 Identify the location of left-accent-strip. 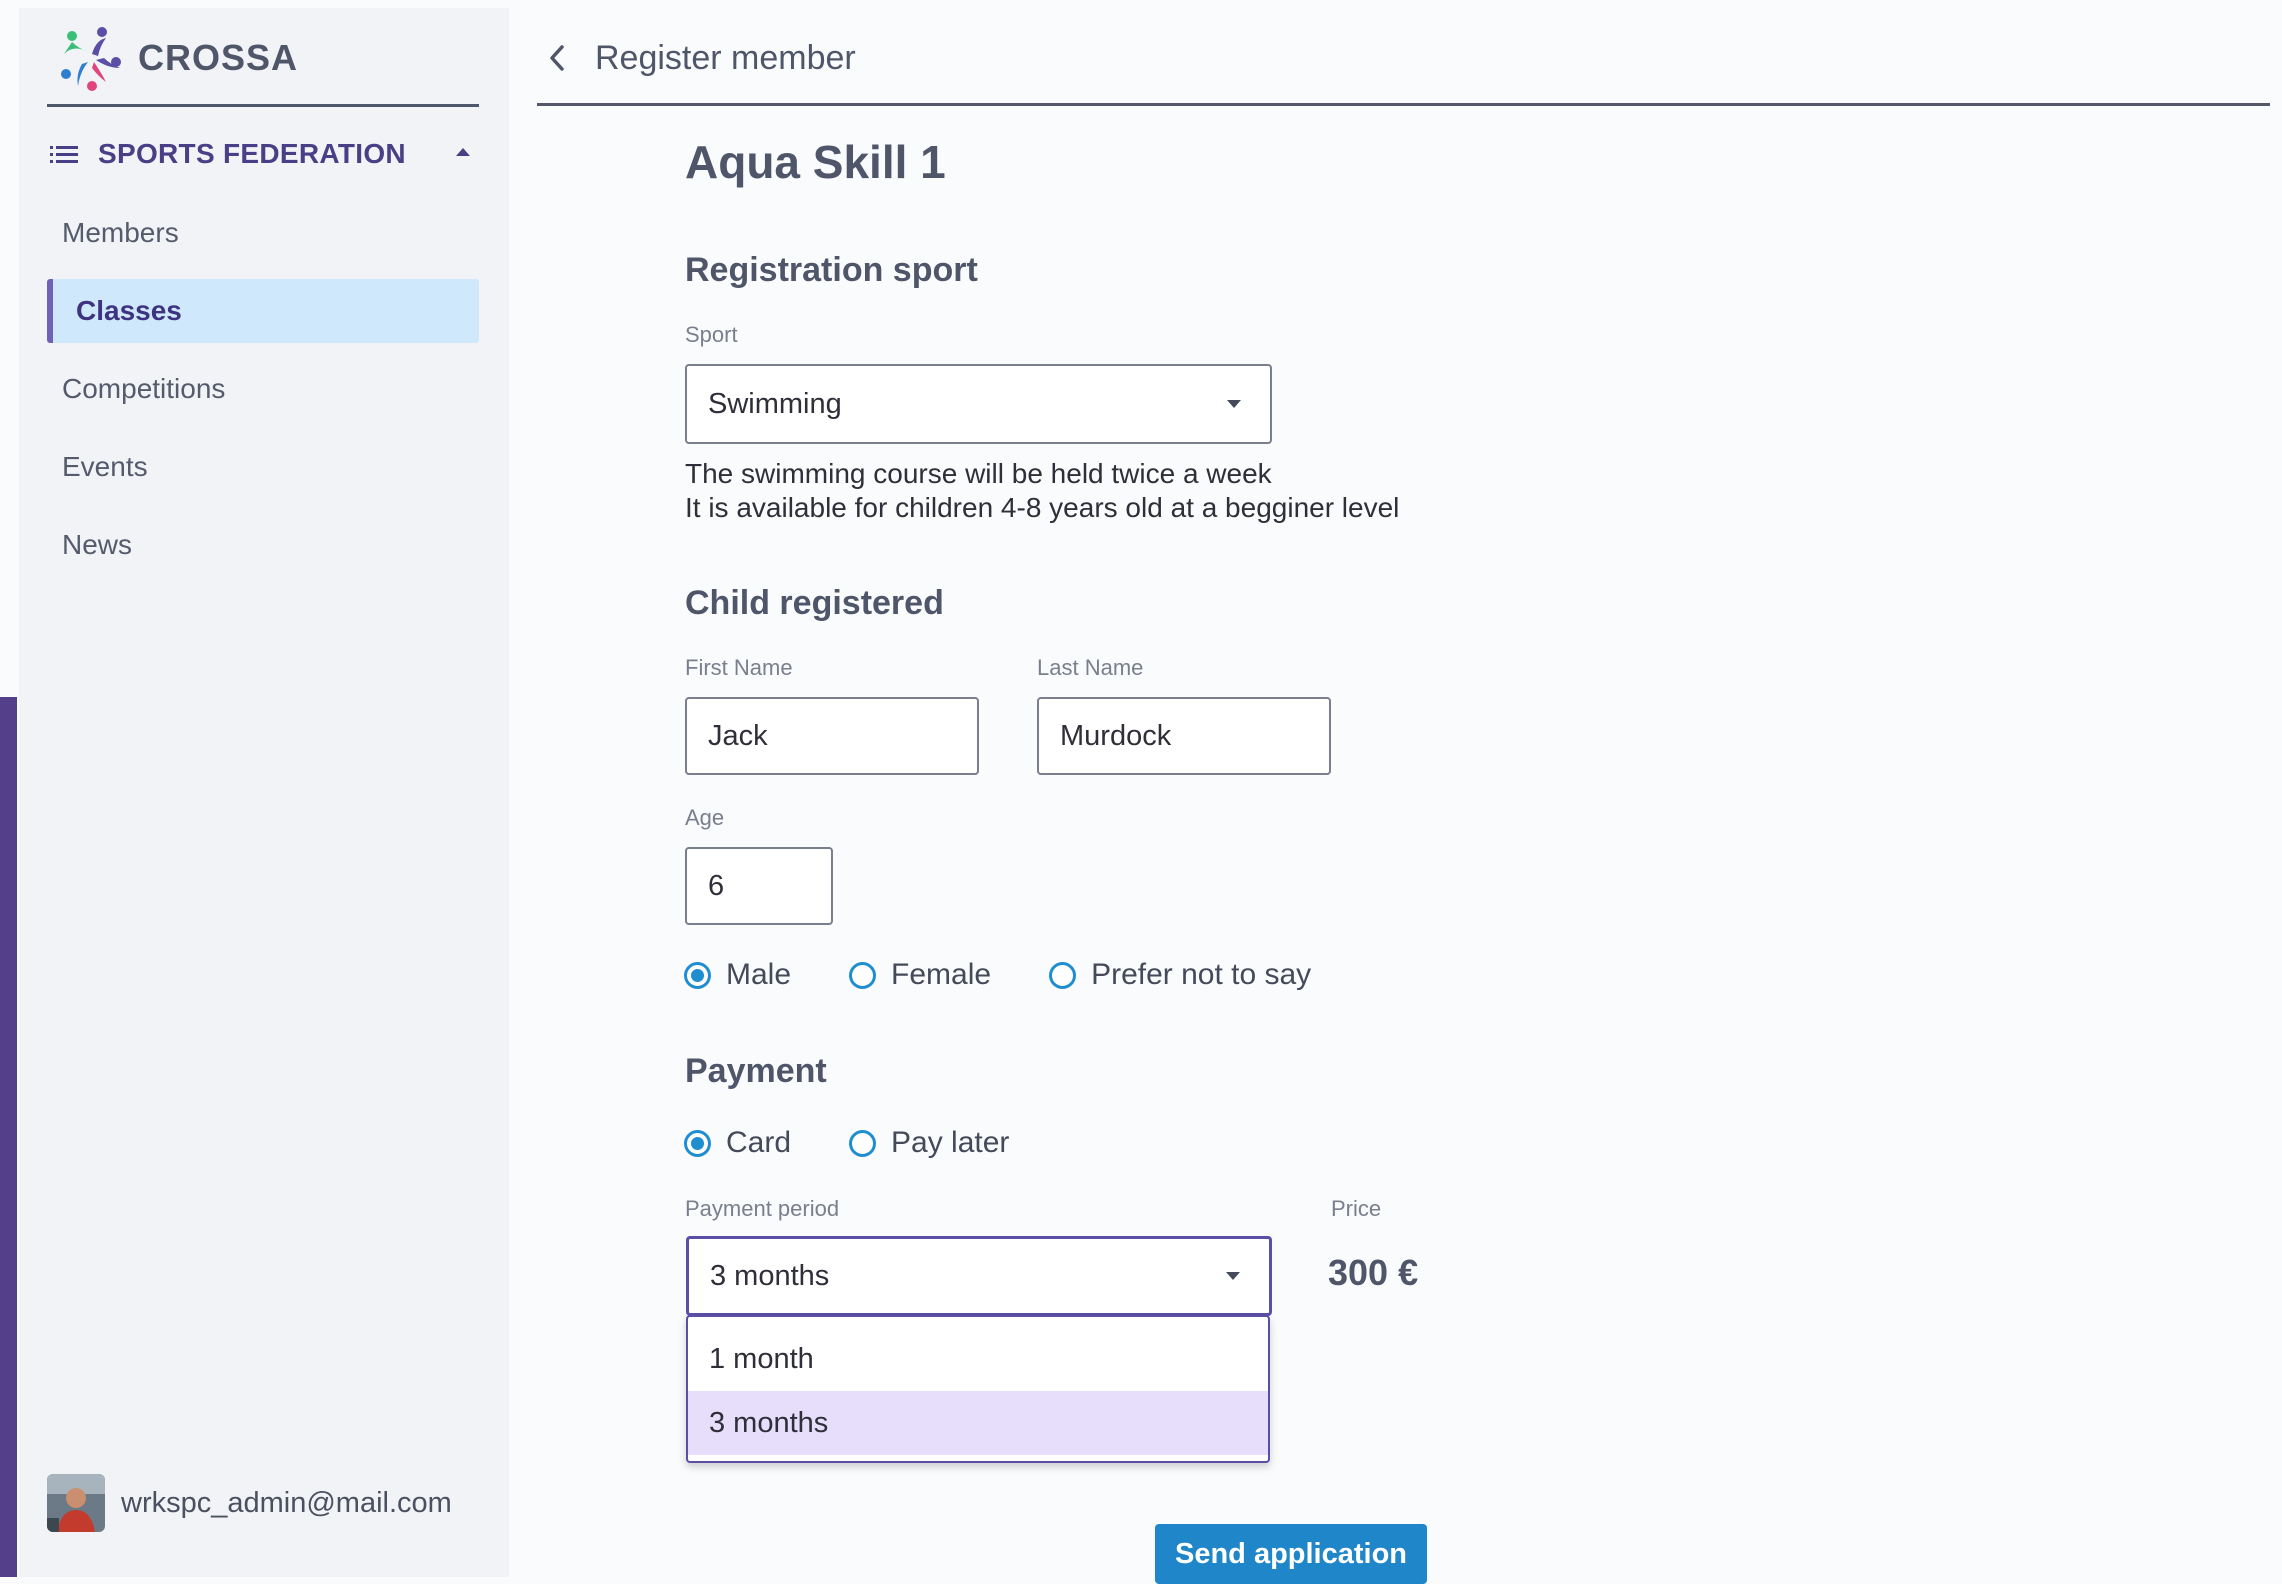
(8, 1137).